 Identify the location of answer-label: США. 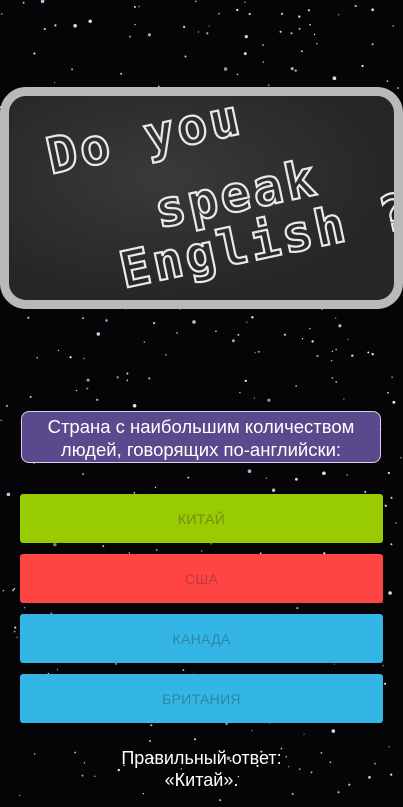
(201, 578).